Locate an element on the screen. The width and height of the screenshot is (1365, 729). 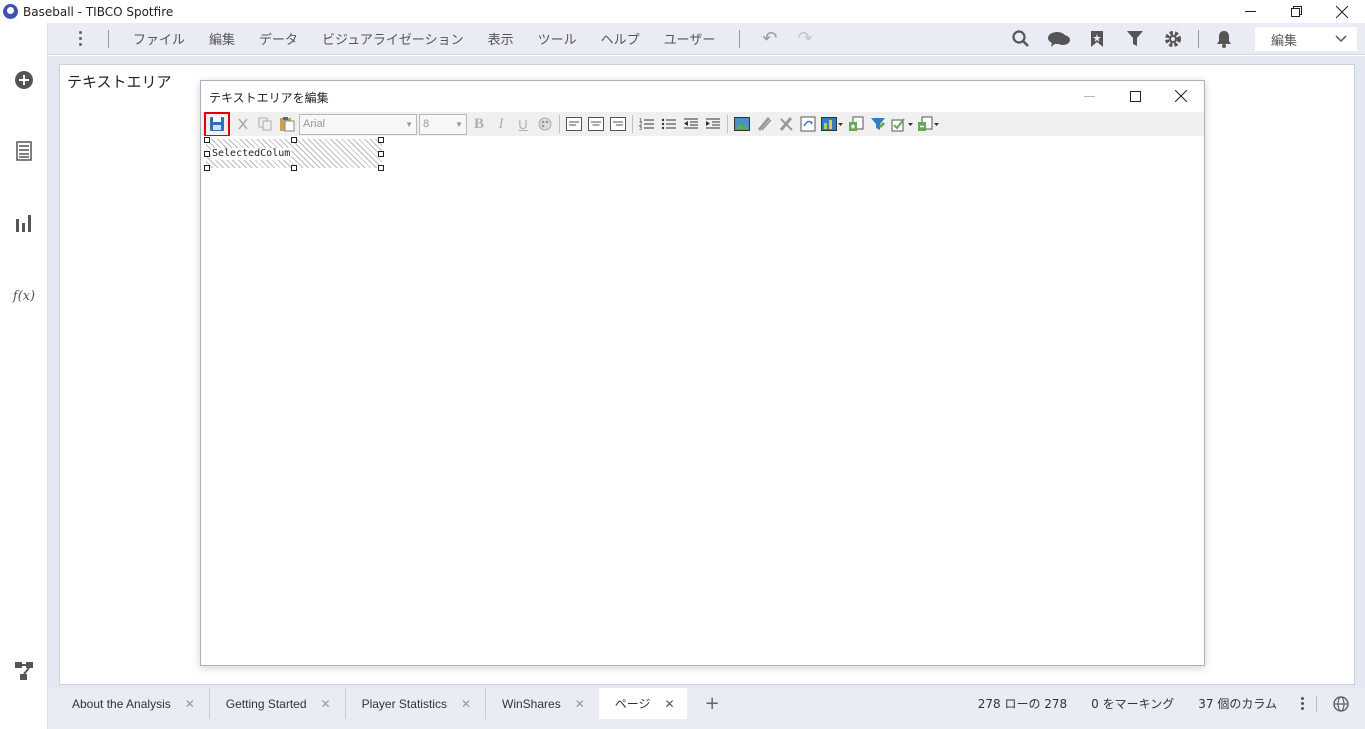
globe-icon is located at coordinates (1341, 703).